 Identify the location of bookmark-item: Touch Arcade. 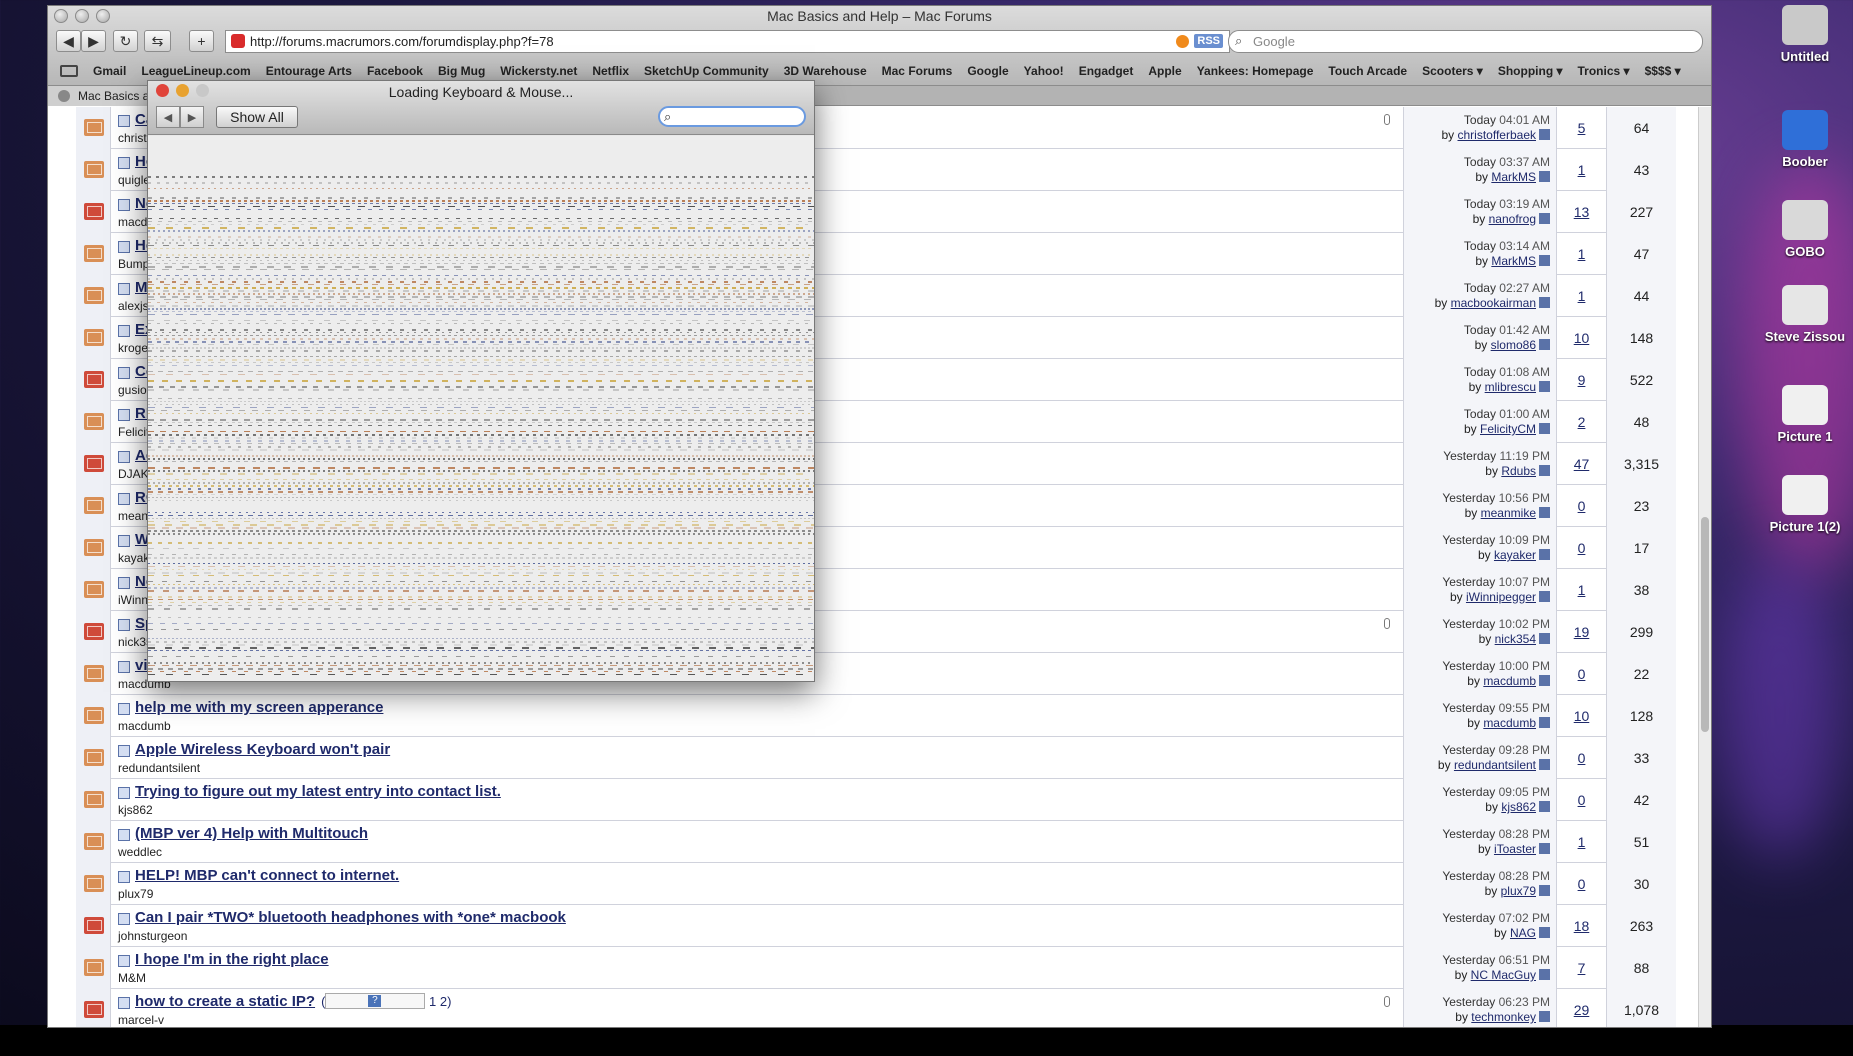
(1367, 71).